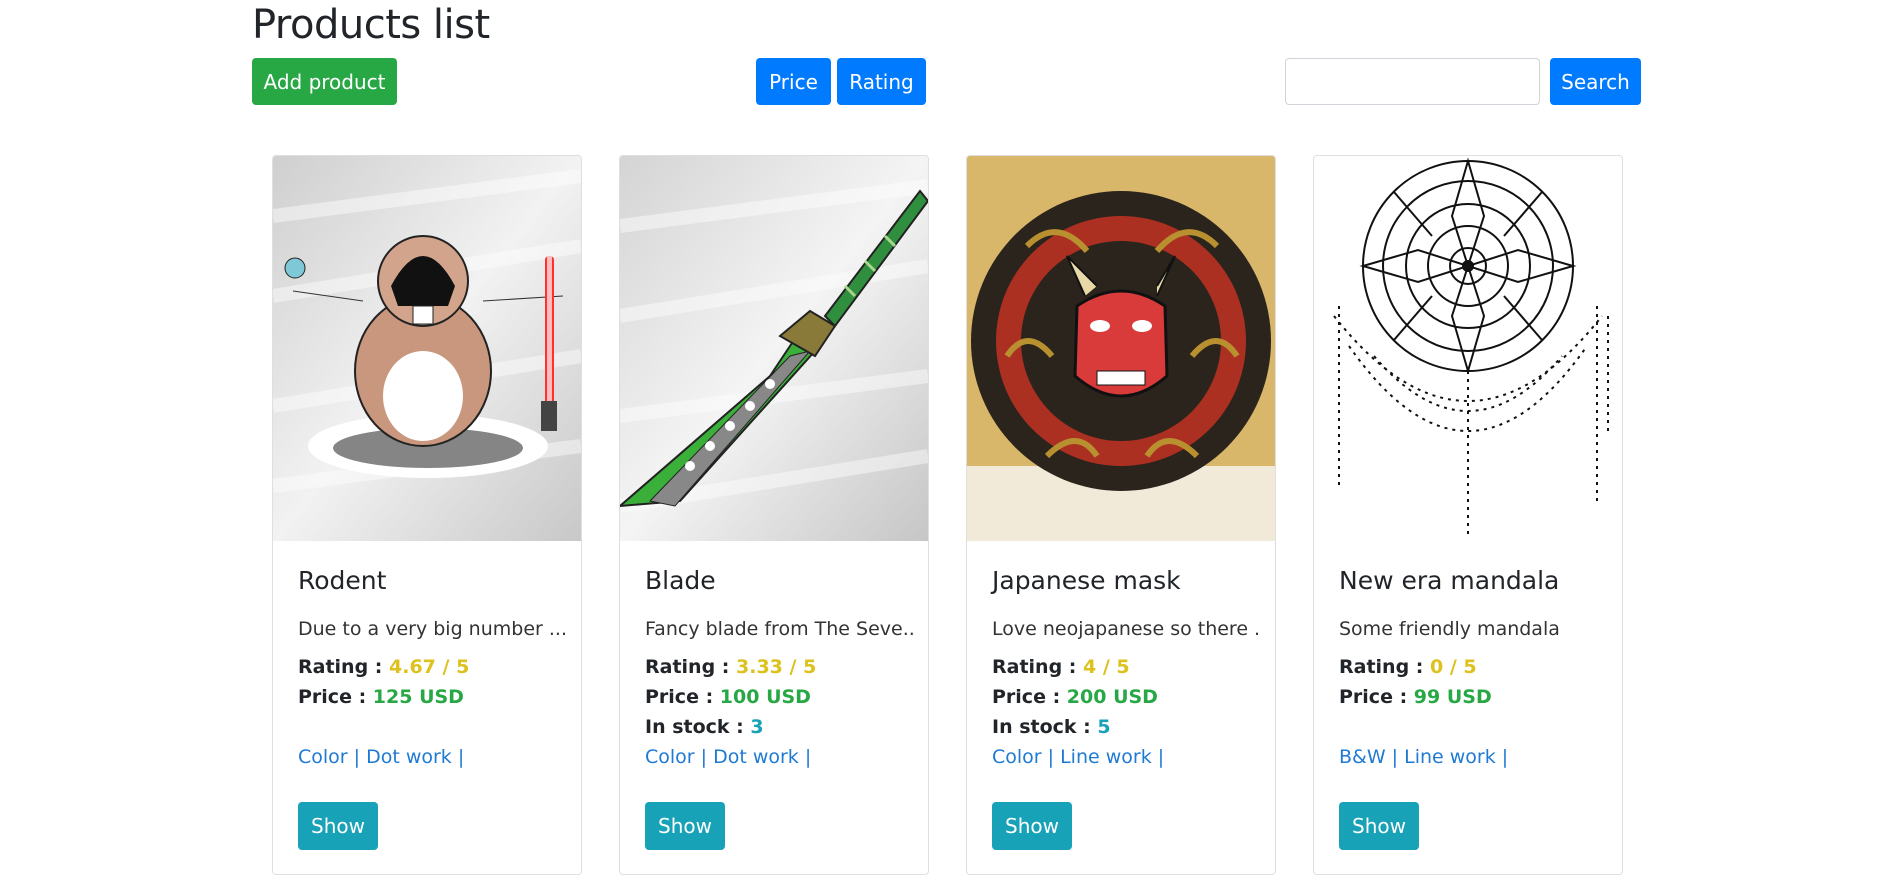  Describe the element at coordinates (774, 348) in the screenshot. I see `green-blade-image` at that location.